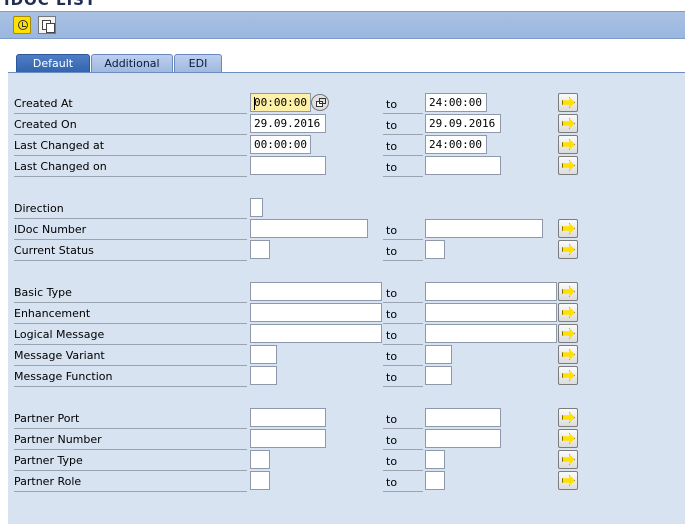 The height and width of the screenshot is (524, 685). Describe the element at coordinates (403, 292) in the screenshot. I see `basic-type-to-label: to` at that location.